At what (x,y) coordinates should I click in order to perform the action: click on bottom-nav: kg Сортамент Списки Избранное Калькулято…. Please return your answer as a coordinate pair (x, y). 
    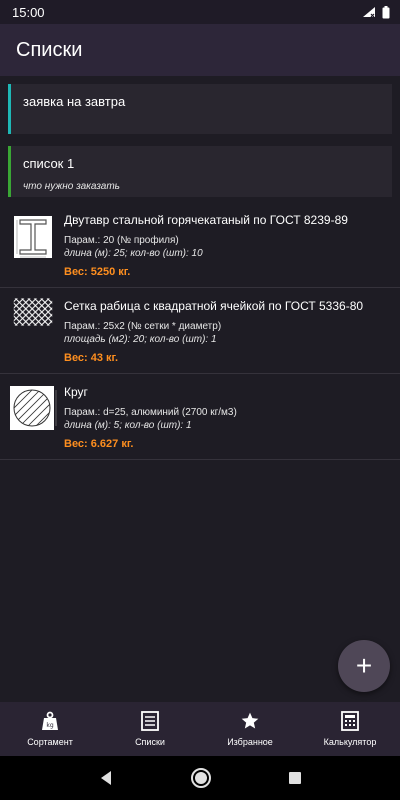
    Looking at the image, I should click on (200, 729).